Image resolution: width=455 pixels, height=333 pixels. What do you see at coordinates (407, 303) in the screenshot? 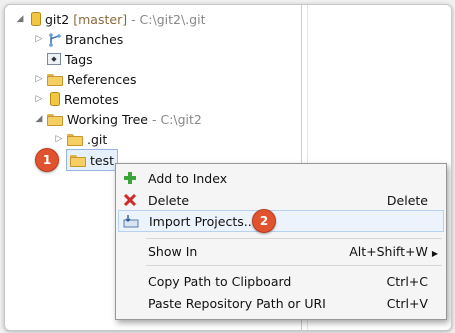
I see `menu-item-shortcut: Ctrl+V` at bounding box center [407, 303].